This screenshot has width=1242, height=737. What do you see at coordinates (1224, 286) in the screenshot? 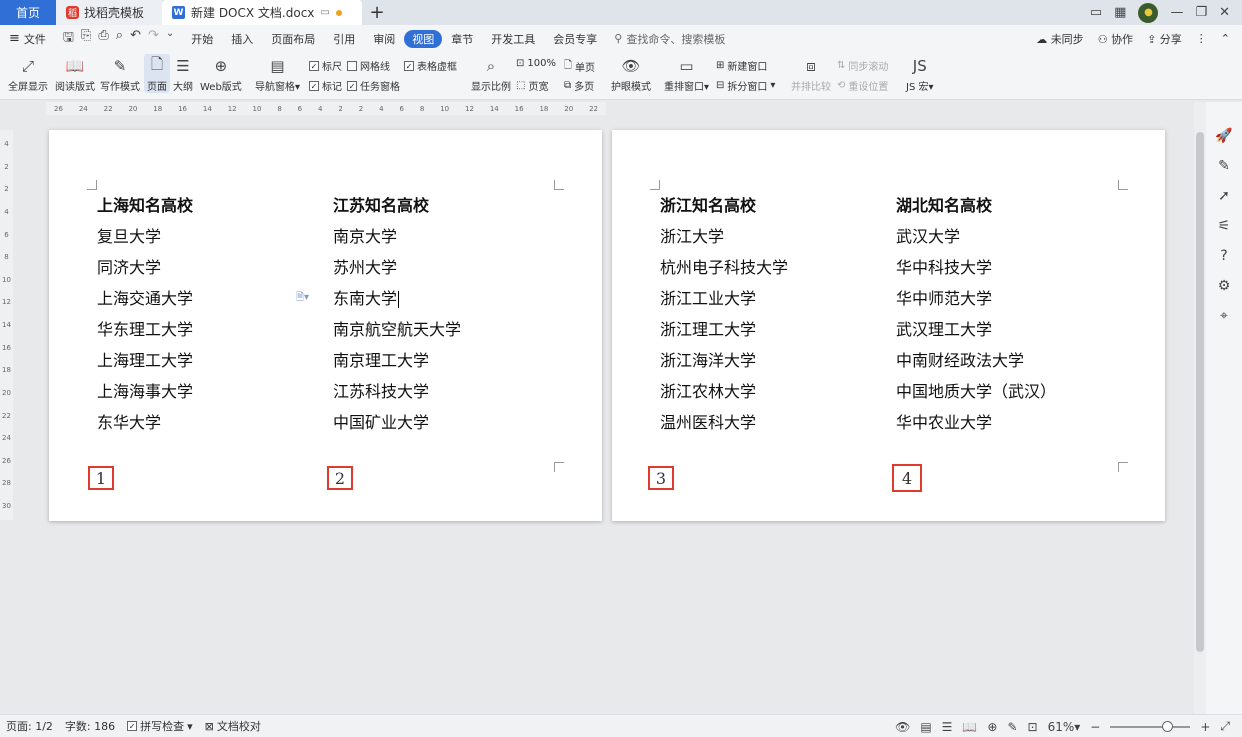
I see `image-settings-icon: ⚙` at bounding box center [1224, 286].